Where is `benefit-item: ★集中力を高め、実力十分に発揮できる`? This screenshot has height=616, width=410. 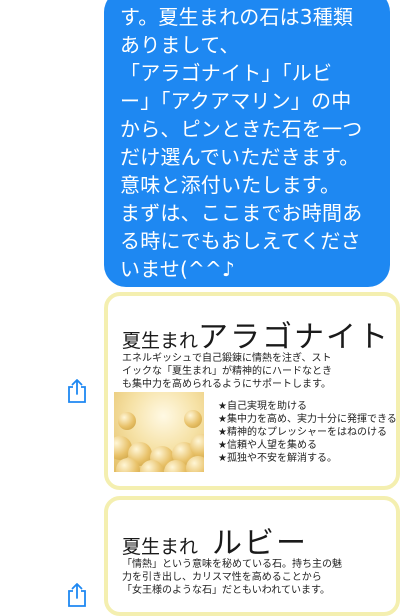 benefit-item: ★集中力を高め、実力十分に発揮できる is located at coordinates (307, 419).